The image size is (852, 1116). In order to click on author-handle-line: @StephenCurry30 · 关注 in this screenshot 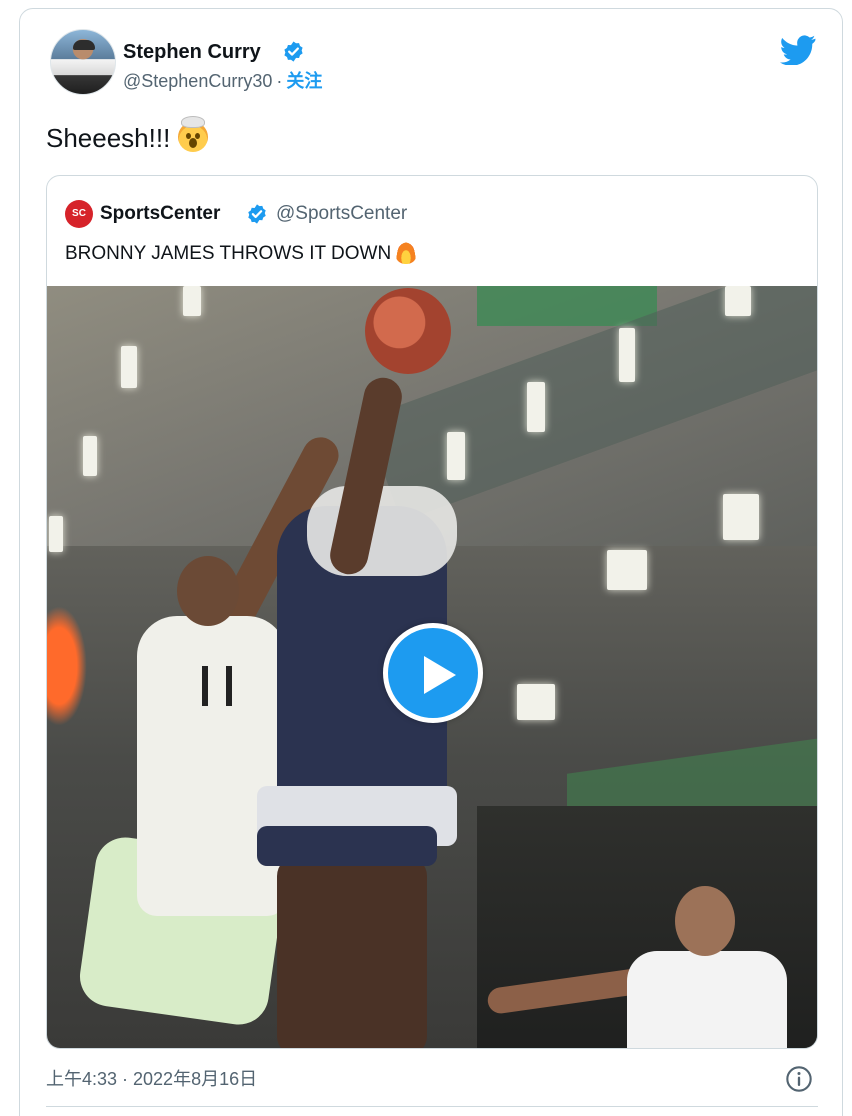, I will do `click(222, 81)`.